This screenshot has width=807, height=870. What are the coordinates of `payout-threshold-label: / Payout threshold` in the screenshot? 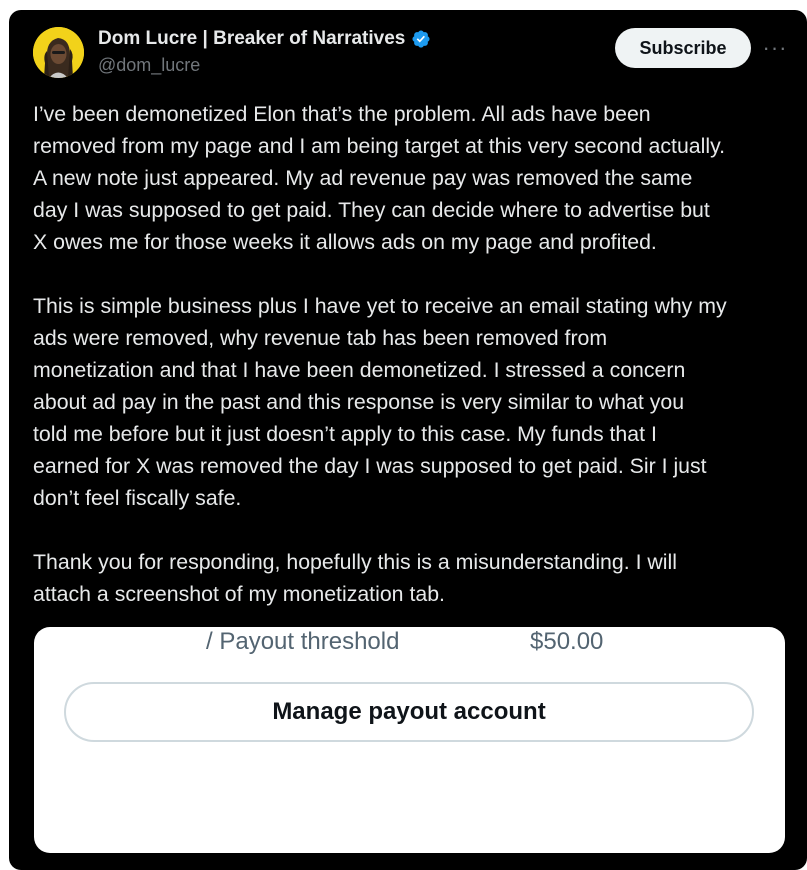 It's located at (303, 641).